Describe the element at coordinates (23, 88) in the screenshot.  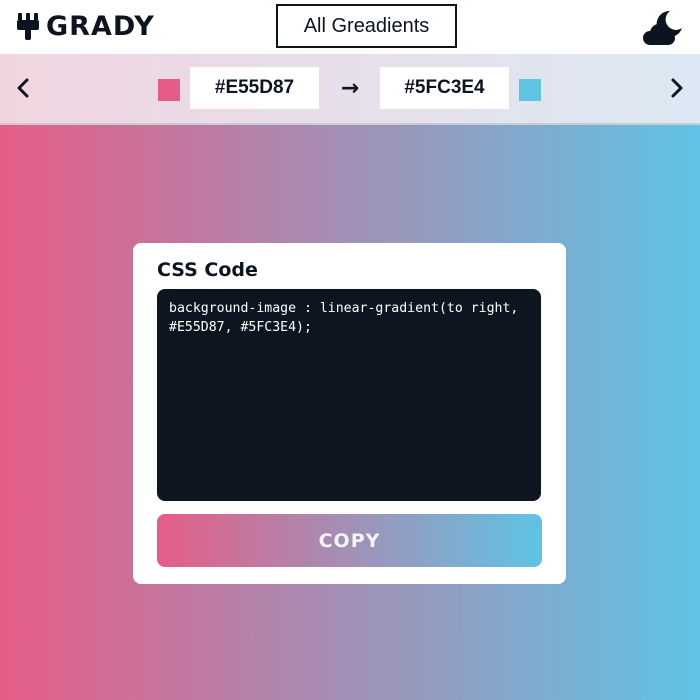
I see `chevron-left-icon` at that location.